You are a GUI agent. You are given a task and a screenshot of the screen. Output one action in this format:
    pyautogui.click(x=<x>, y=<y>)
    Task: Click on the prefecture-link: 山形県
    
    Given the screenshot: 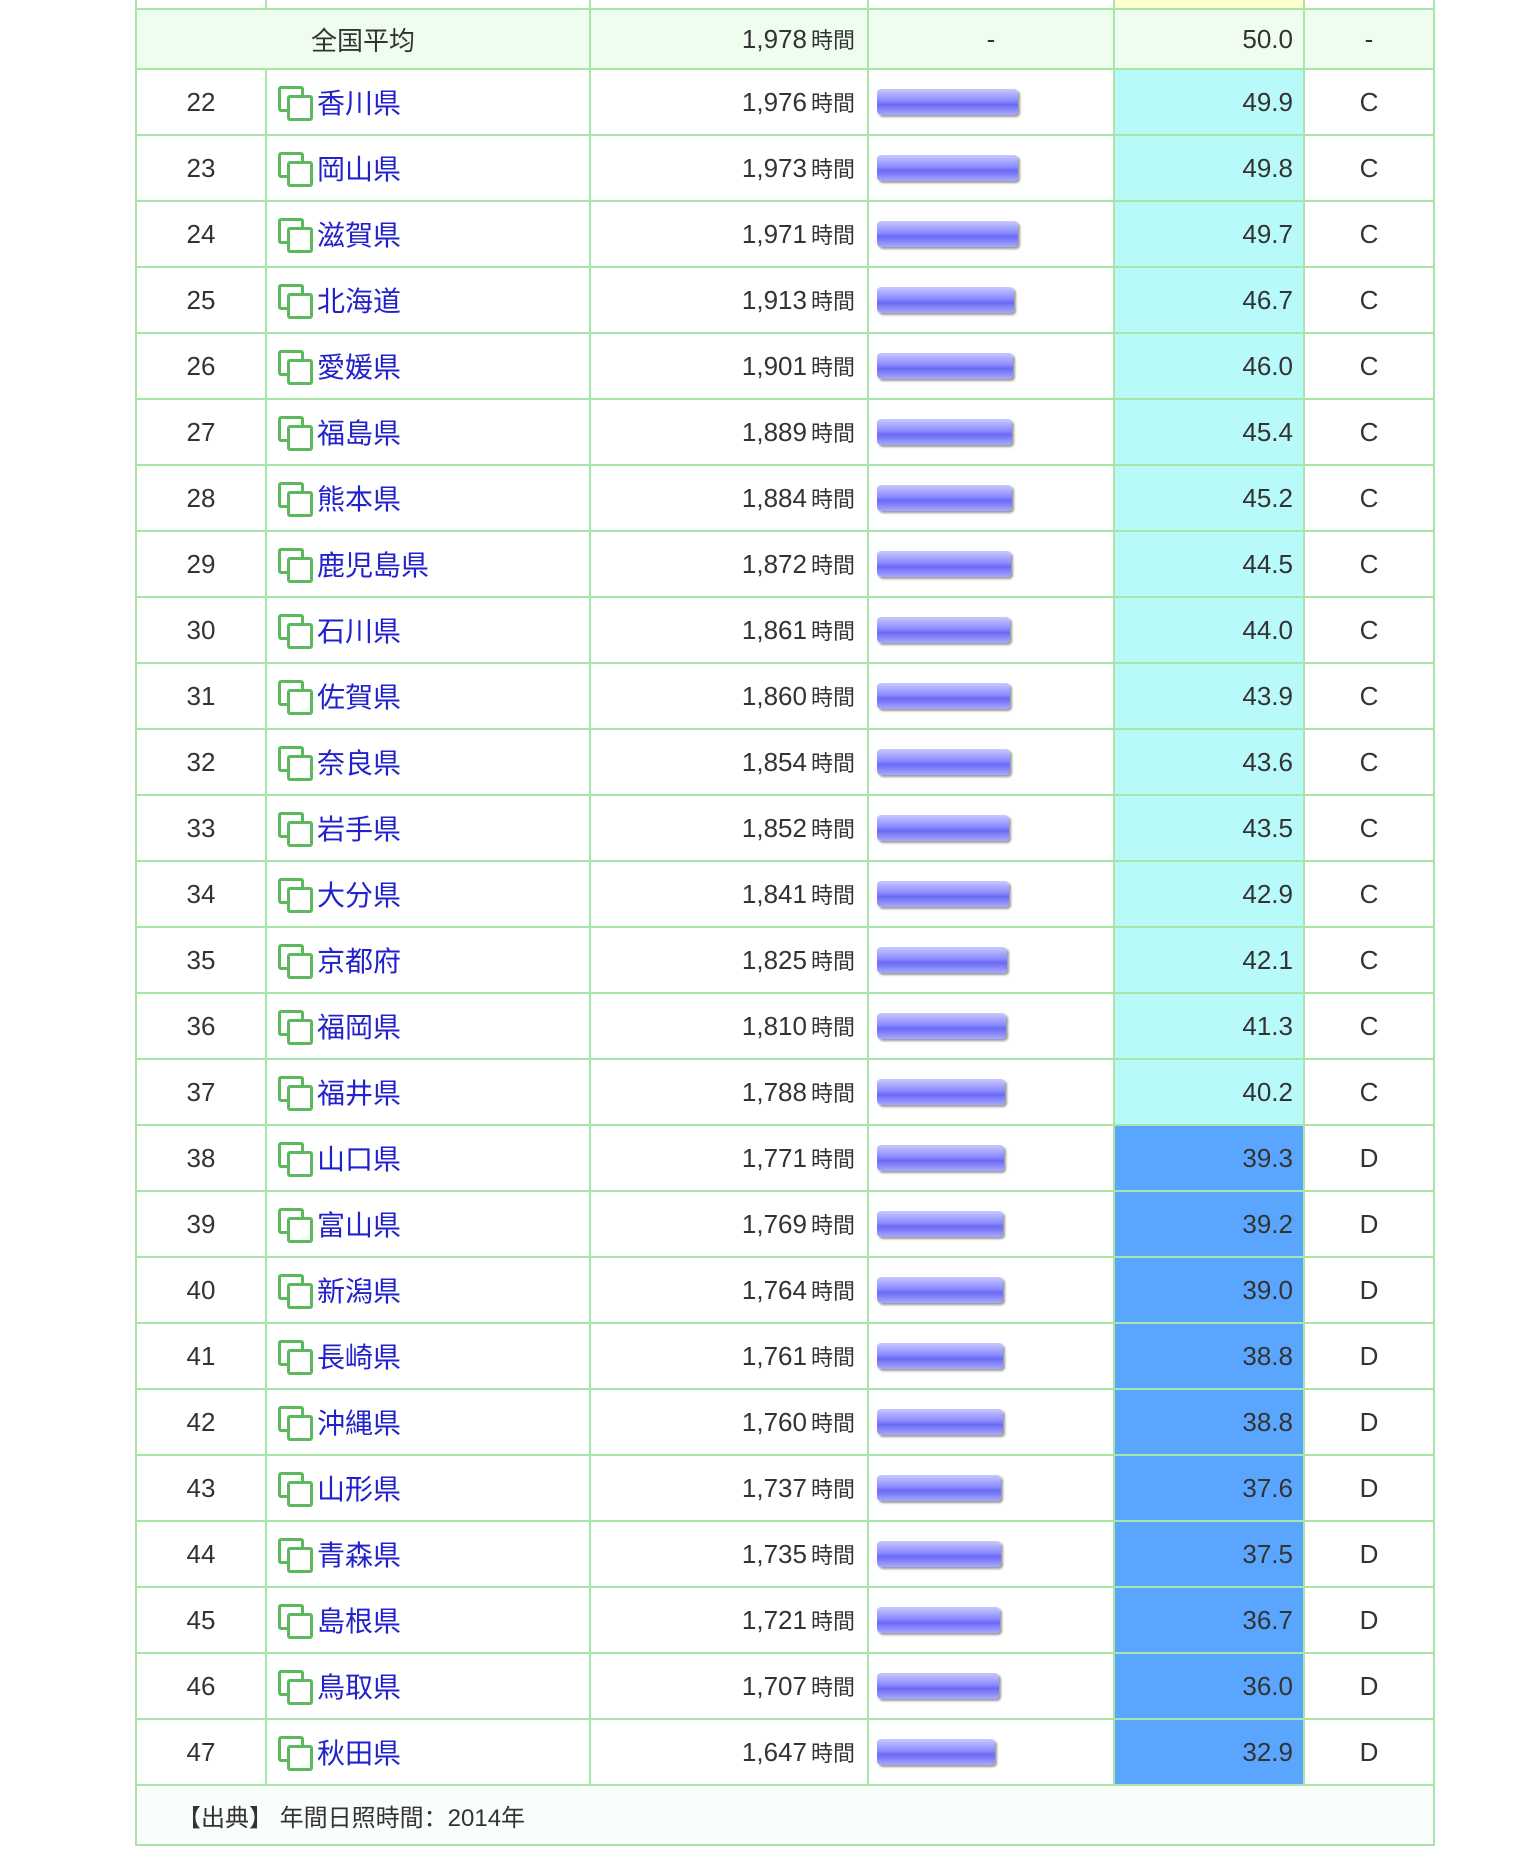 What is the action you would take?
    pyautogui.click(x=359, y=1488)
    